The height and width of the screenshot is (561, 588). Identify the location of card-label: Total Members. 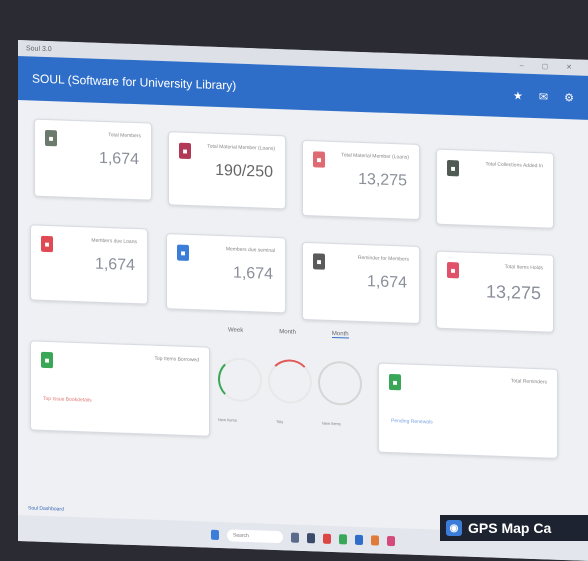
(124, 136).